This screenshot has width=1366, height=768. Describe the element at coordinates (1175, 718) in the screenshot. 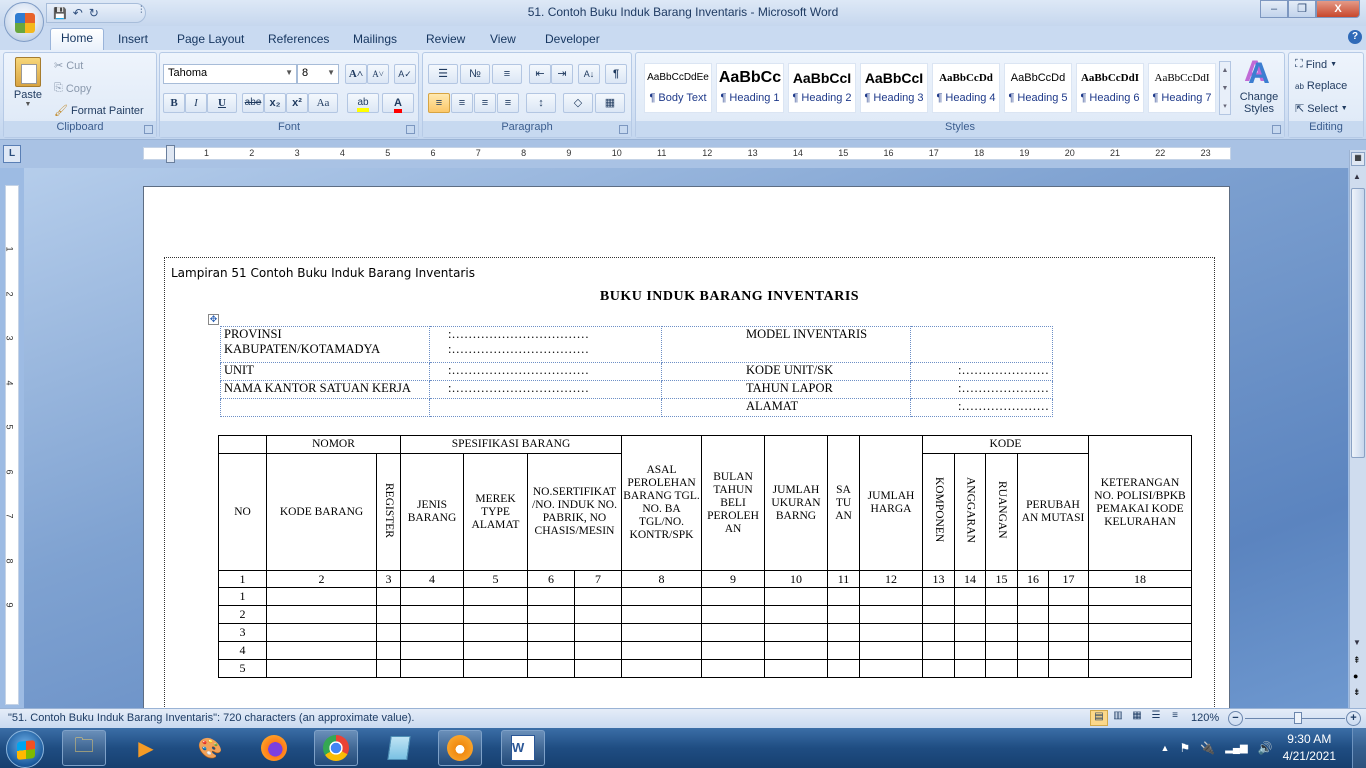

I see `draft-view-icon: ≡` at that location.